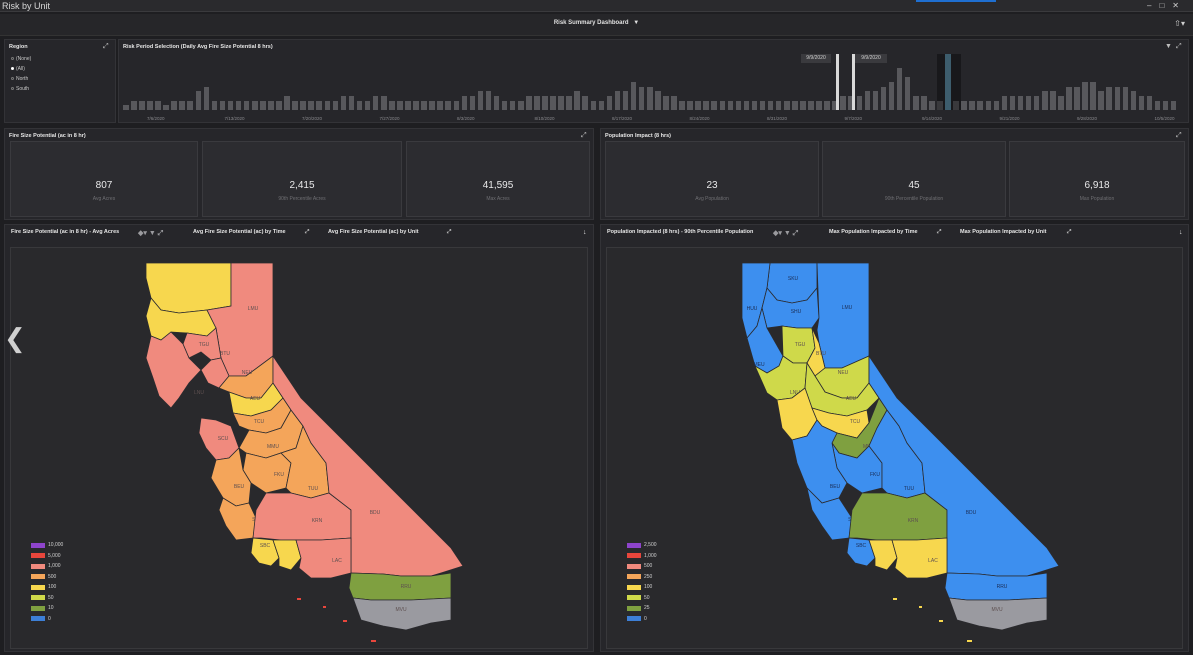  I want to click on tab-fire-by-unit: Avg Fire Size Potential (ac) by Unit, so click(373, 232).